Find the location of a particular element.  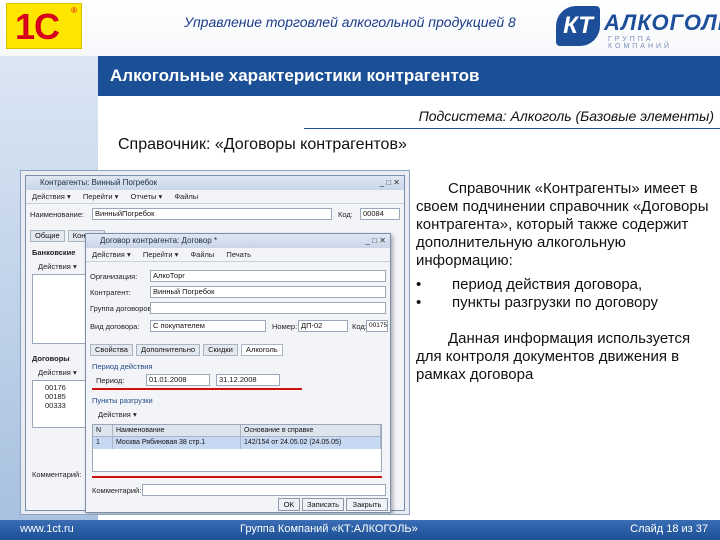

unload-grid-header: N Наименование Основание в справке is located at coordinates (237, 431).